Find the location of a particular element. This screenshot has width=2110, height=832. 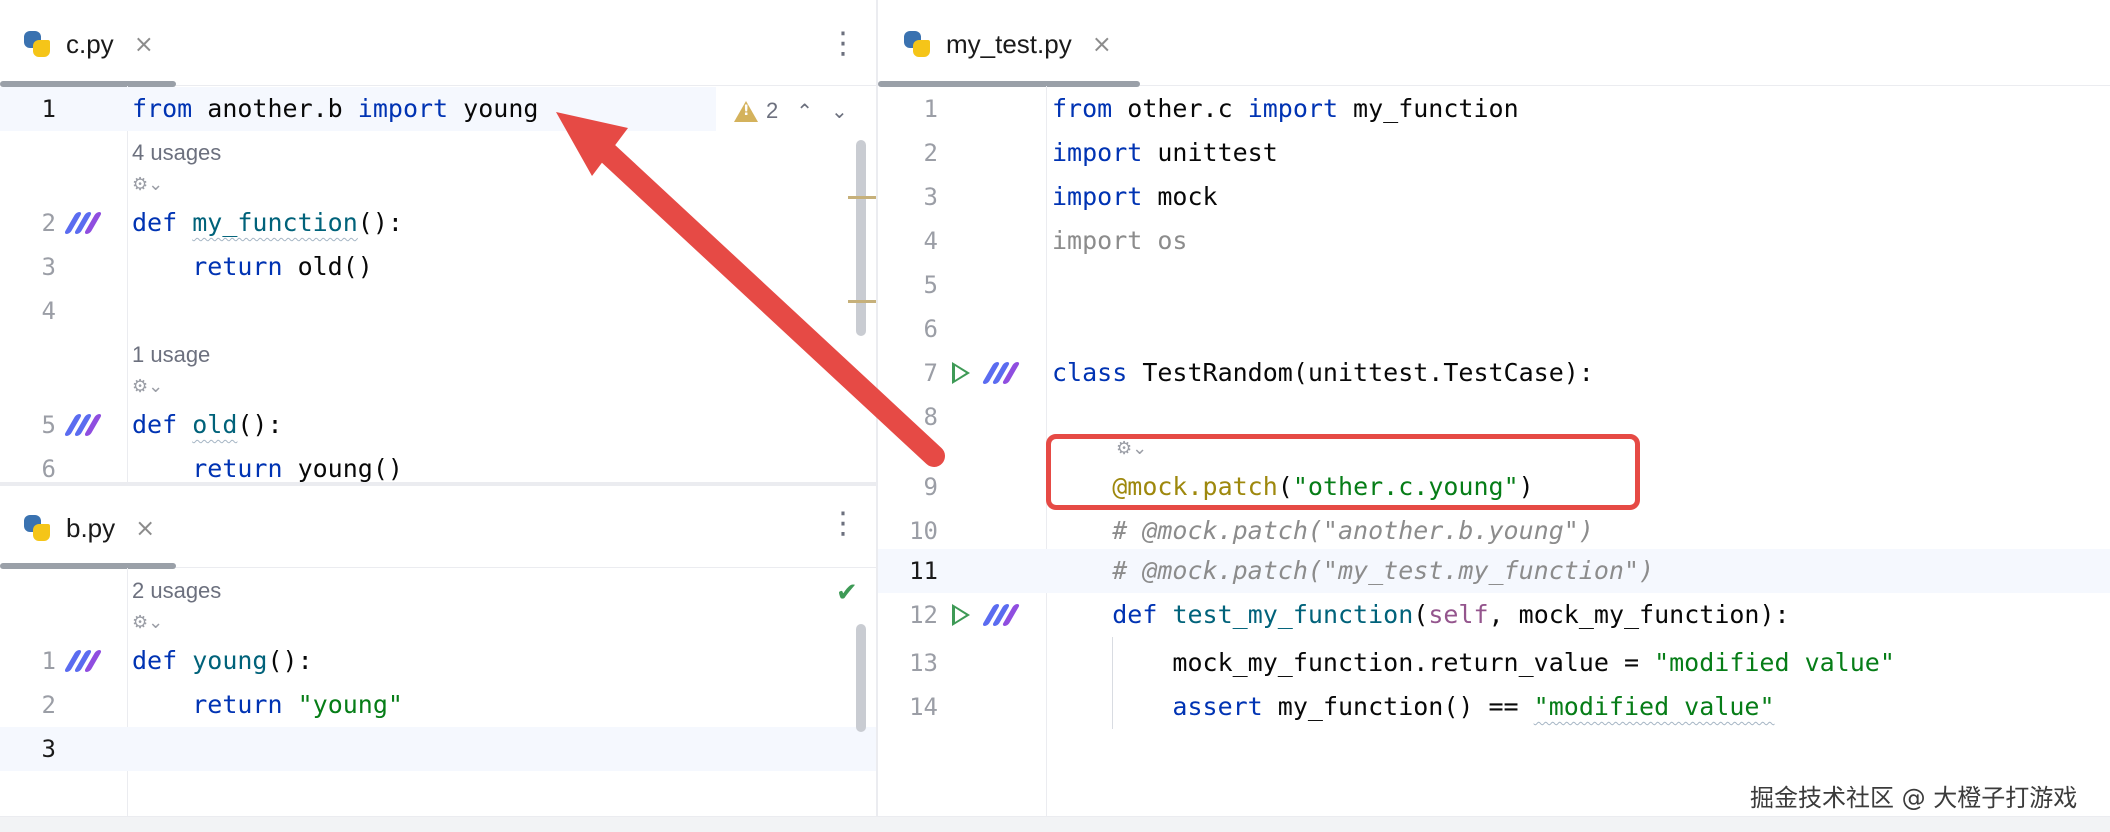

tab-bar: my_test.py × is located at coordinates (1494, 43).